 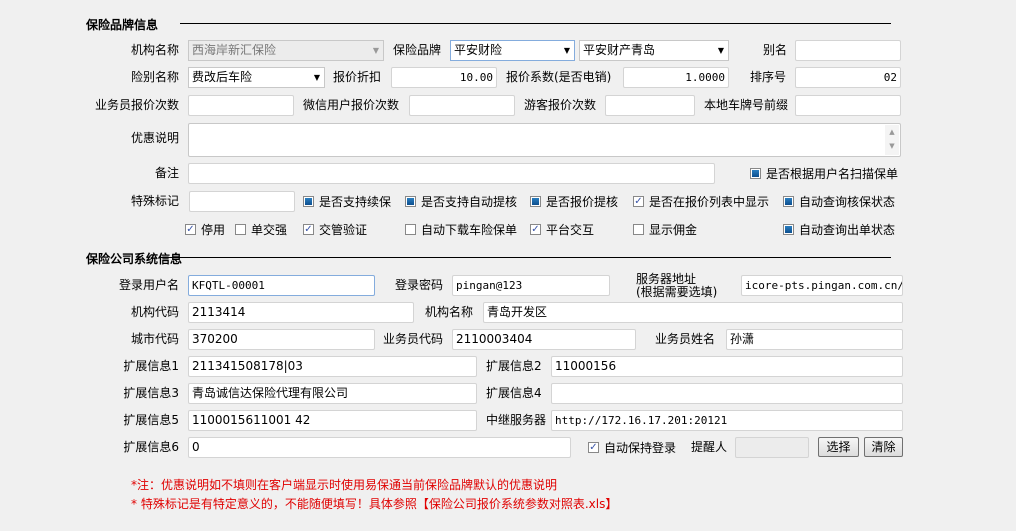 What do you see at coordinates (344, 485) in the screenshot?
I see `note-promo: *注：优惠说明如不填则在客户端显示时使用易保通当前保险品牌默认的优惠说明` at bounding box center [344, 485].